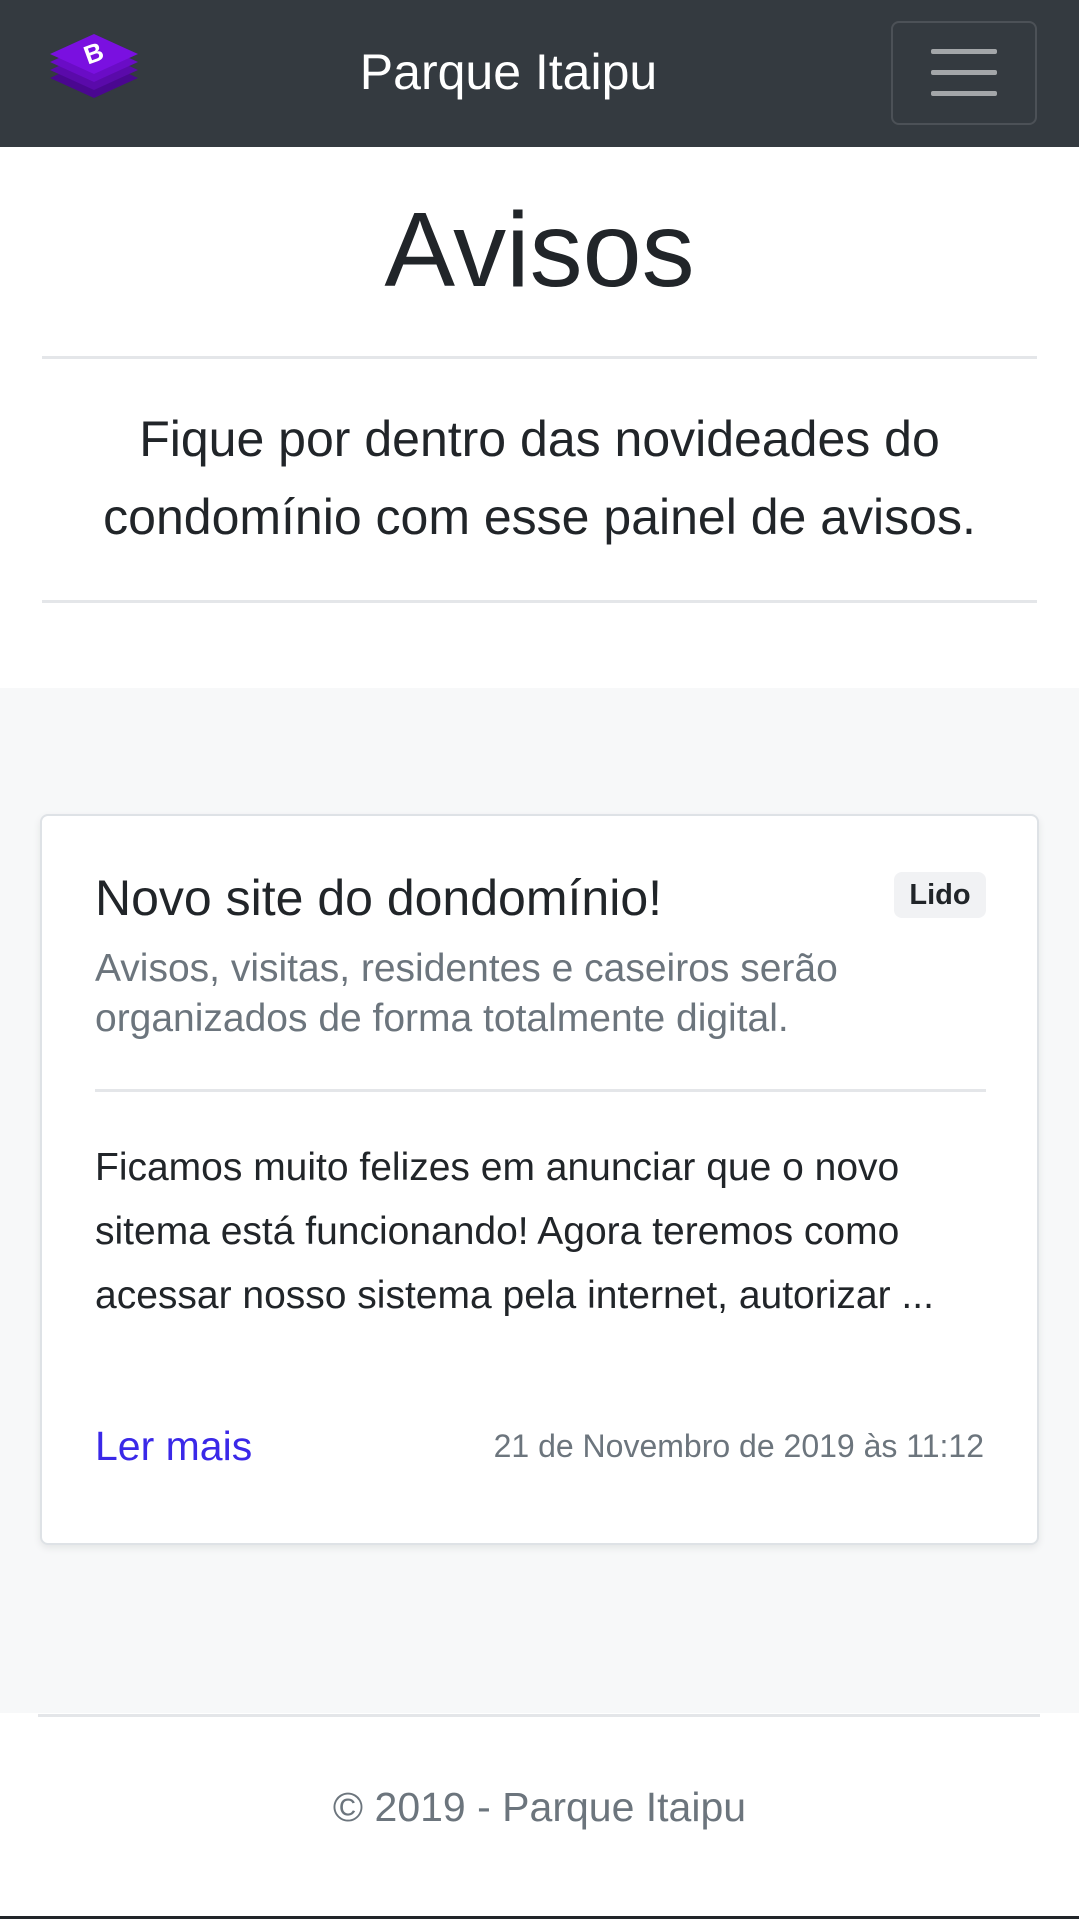 This screenshot has height=1919, width=1079. Describe the element at coordinates (539, 601) in the screenshot. I see `header-divider-bottom` at that location.